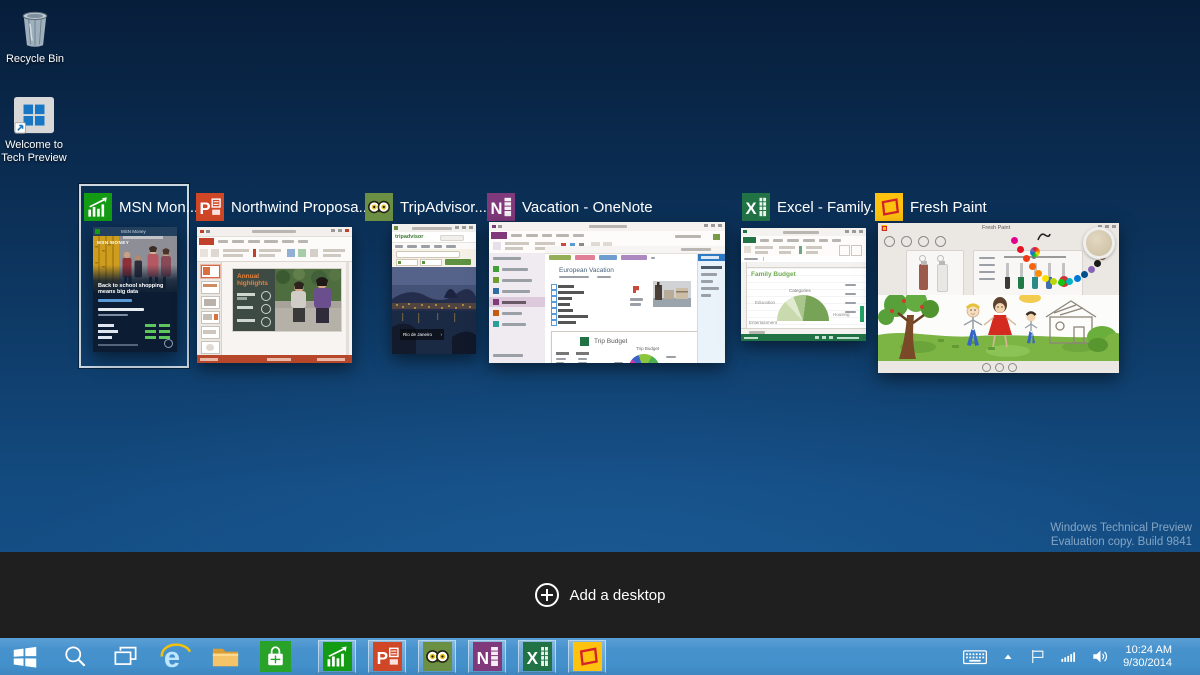 This screenshot has height=675, width=1200. I want to click on taskbar-app-tripadvisor, so click(437, 656).